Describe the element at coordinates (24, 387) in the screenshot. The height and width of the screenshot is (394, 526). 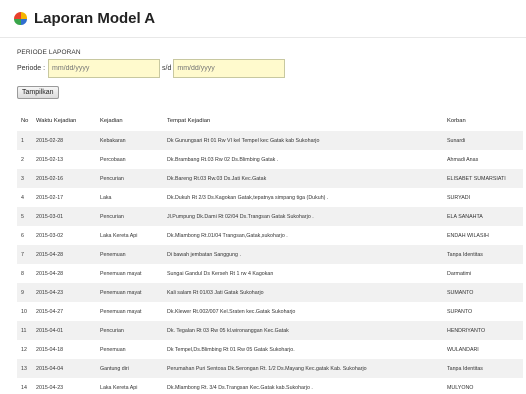
I see `cell-no: 14` at that location.